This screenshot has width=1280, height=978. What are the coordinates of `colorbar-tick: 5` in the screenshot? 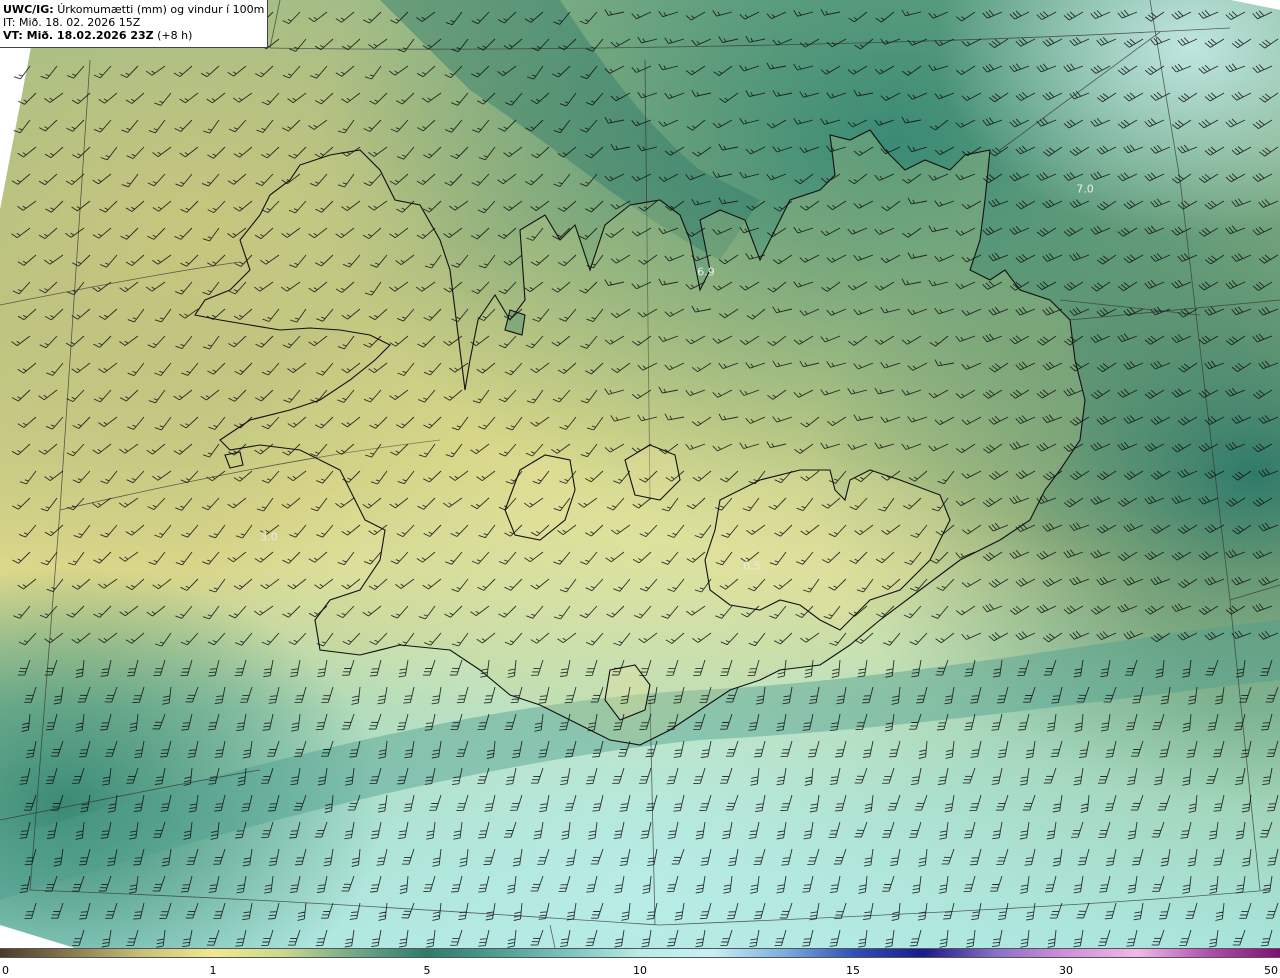 It's located at (427, 970).